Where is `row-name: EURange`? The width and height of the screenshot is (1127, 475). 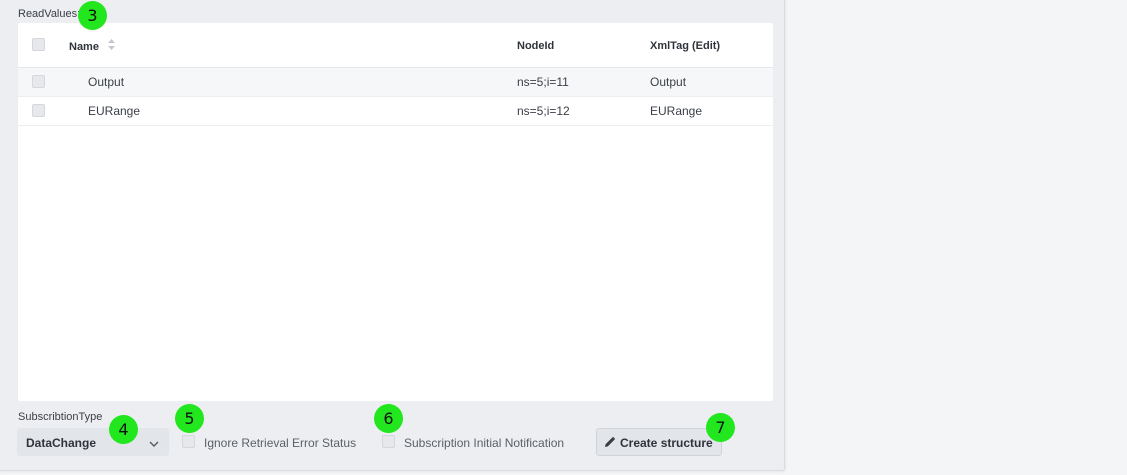
row-name: EURange is located at coordinates (114, 111).